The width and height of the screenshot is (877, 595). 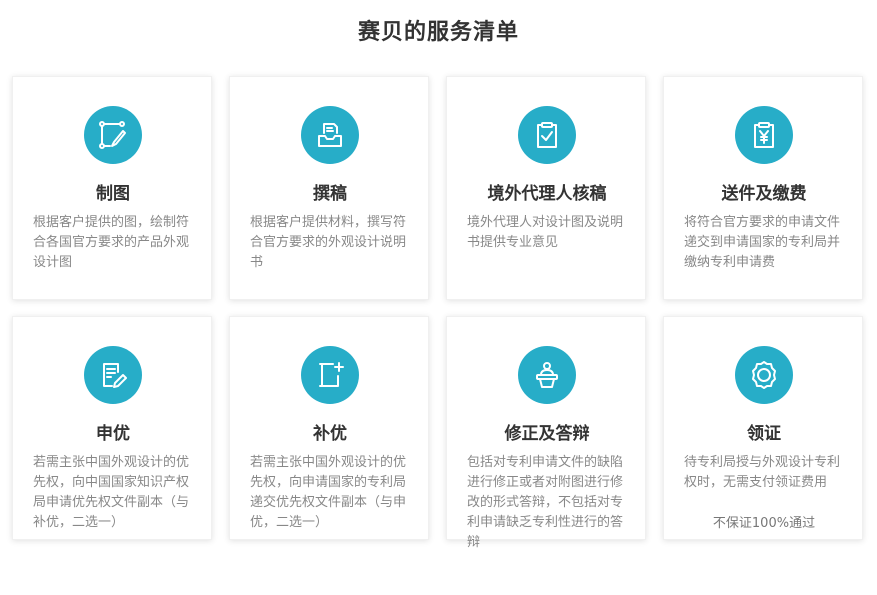 I want to click on clipboard-check-icon, so click(x=547, y=135).